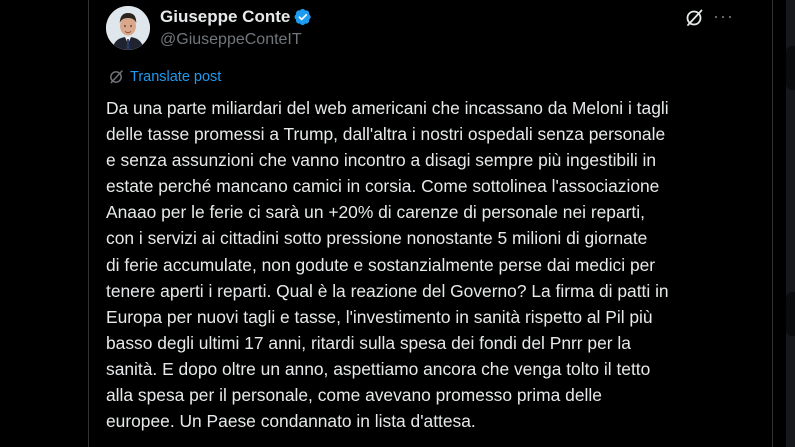  I want to click on translate-grok-icon, so click(116, 77).